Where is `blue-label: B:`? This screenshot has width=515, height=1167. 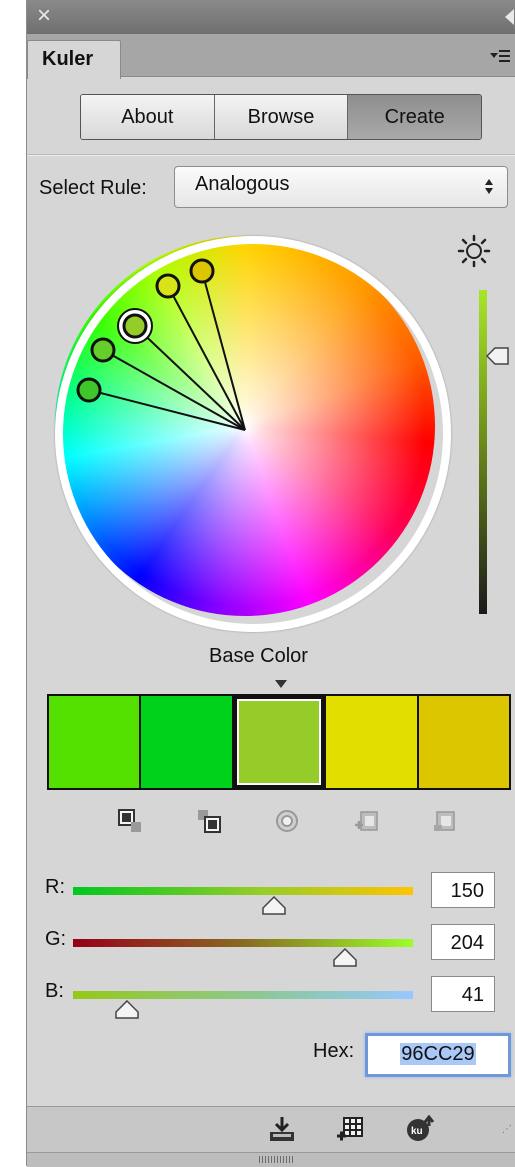
blue-label: B: is located at coordinates (54, 991).